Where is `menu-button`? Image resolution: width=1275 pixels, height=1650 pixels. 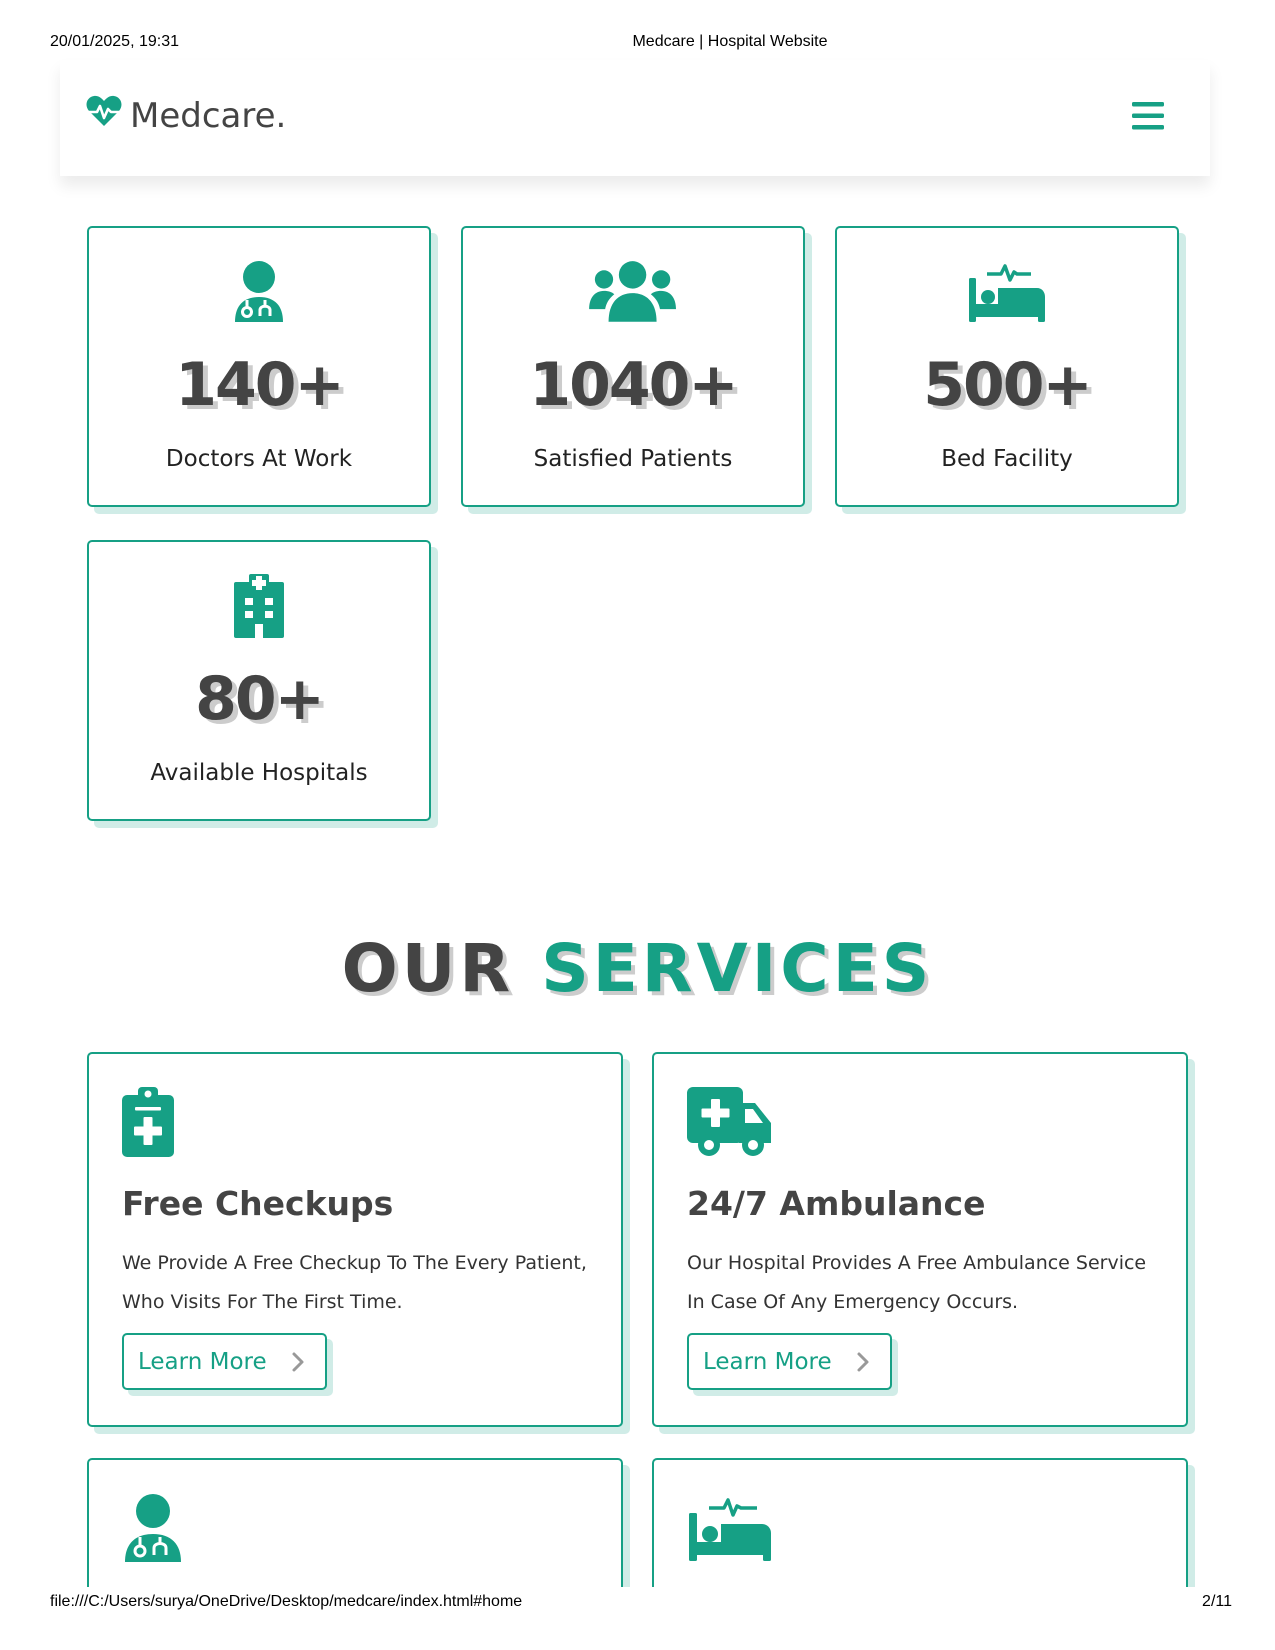
menu-button is located at coordinates (1148, 116).